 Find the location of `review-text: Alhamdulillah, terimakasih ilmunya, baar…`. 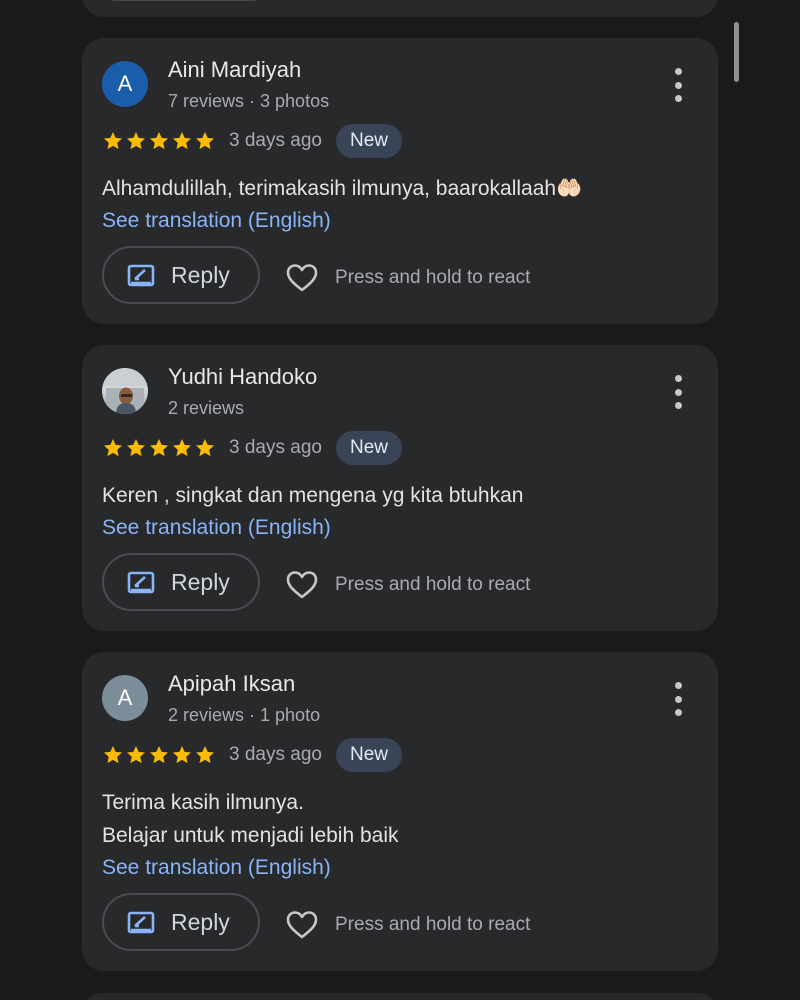

review-text: Alhamdulillah, terimakasih ilmunya, baar… is located at coordinates (402, 188).